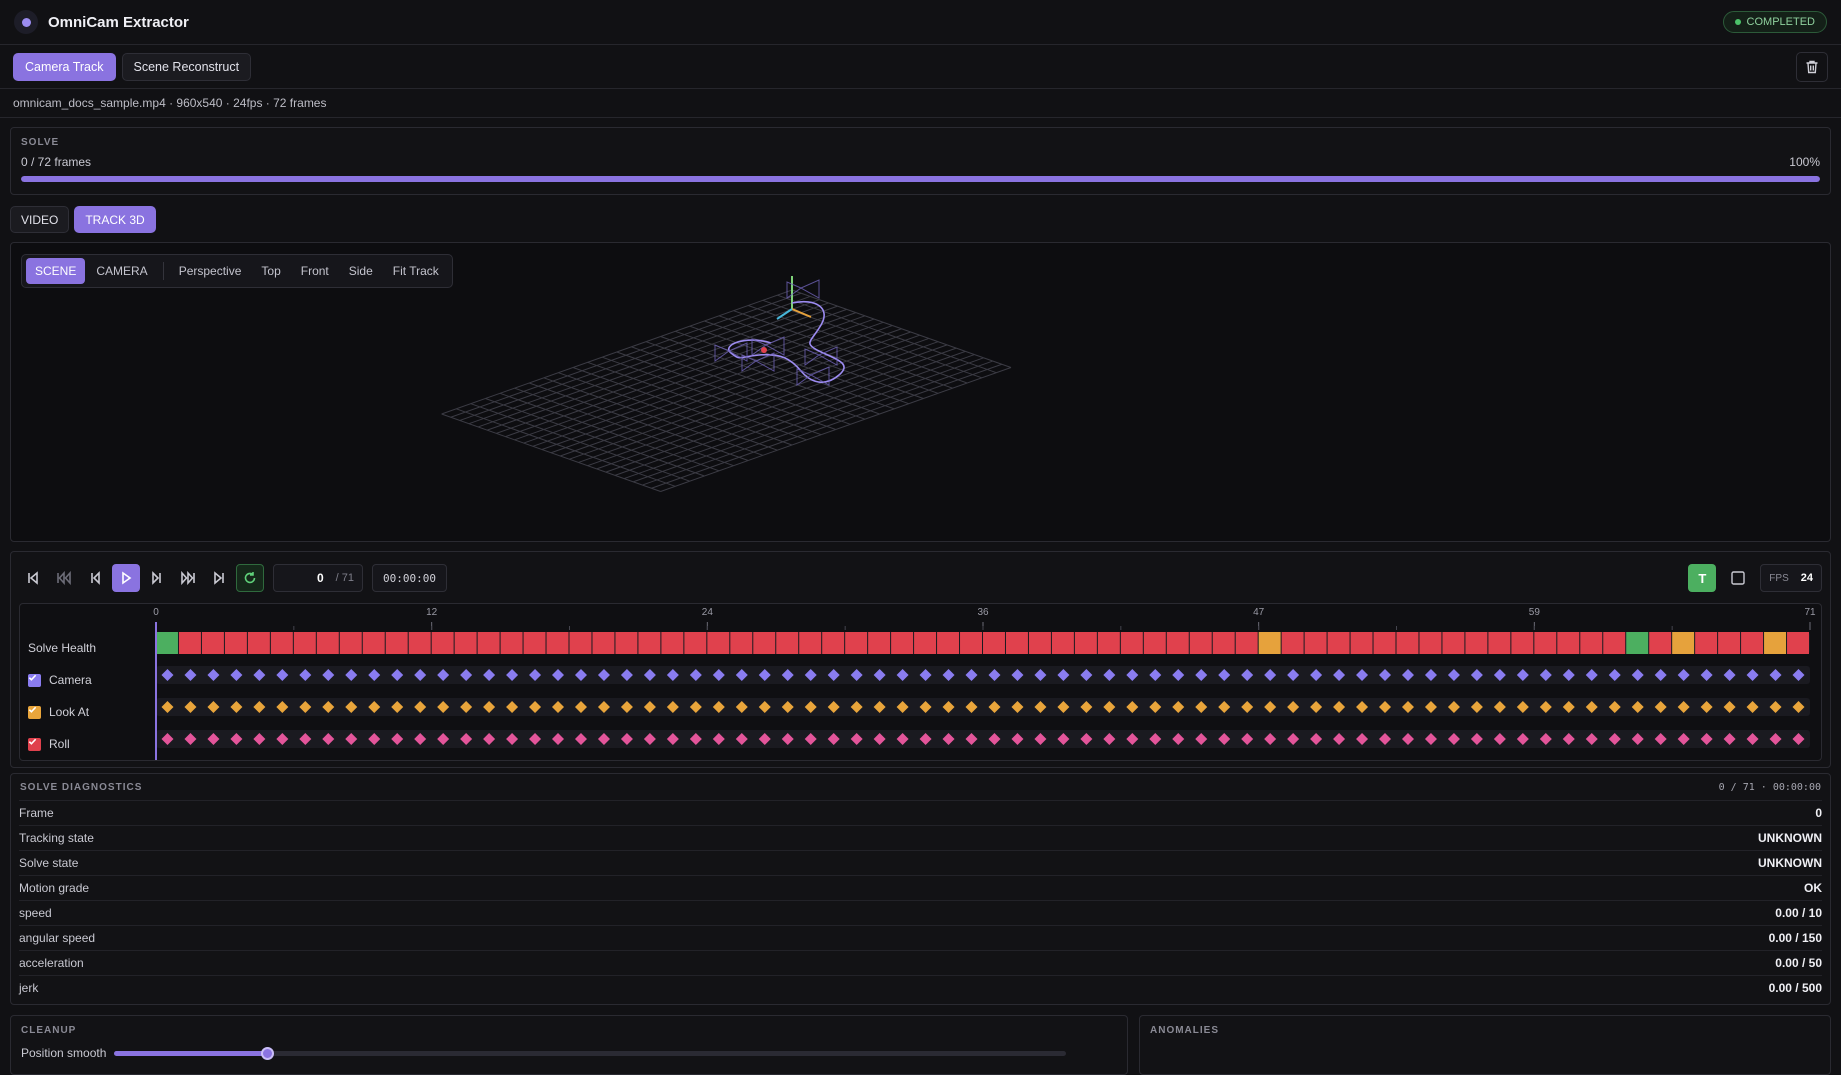 This screenshot has width=1841, height=1075. I want to click on camera-track-checkbox, so click(34, 680).